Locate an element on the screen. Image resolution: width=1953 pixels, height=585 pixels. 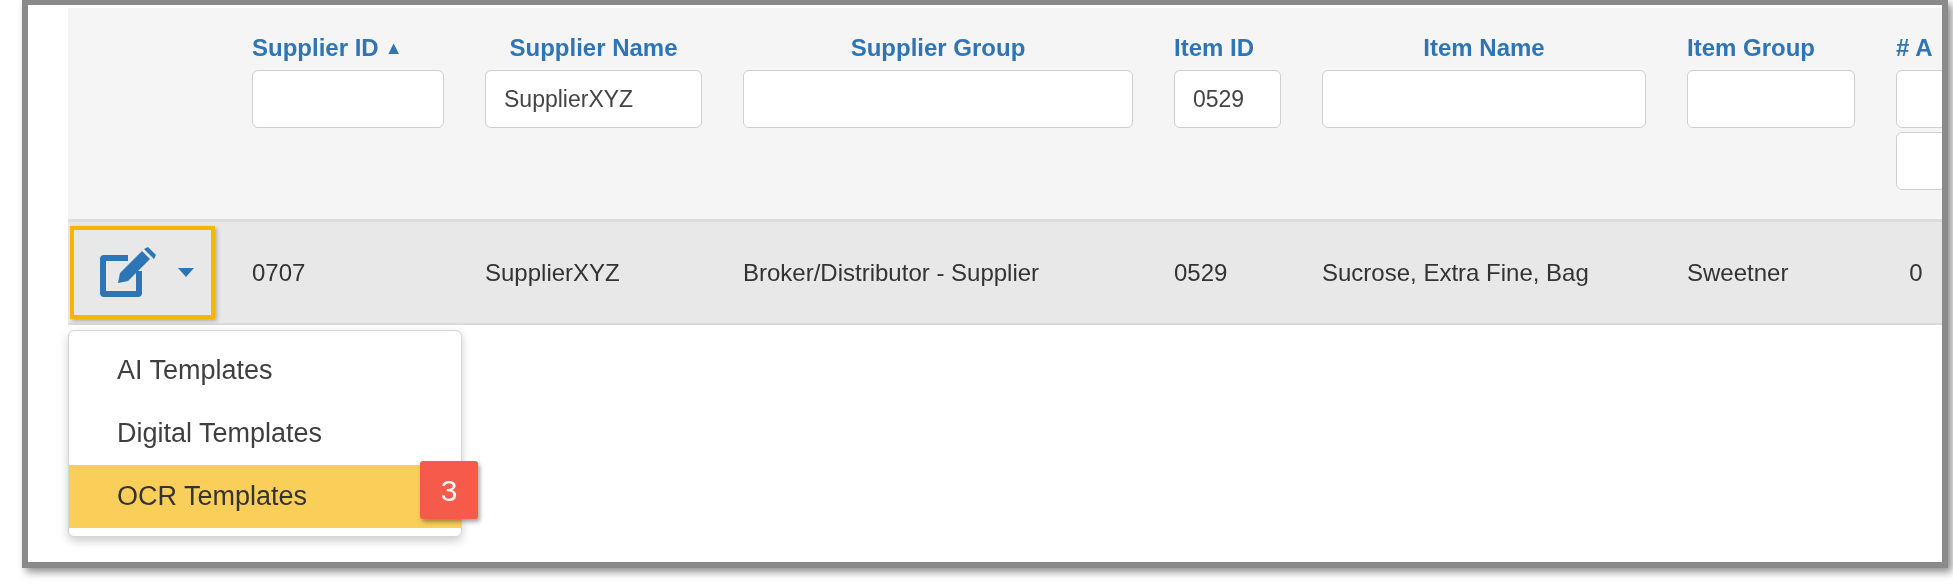
sort-indicator: ▲ is located at coordinates (393, 48).